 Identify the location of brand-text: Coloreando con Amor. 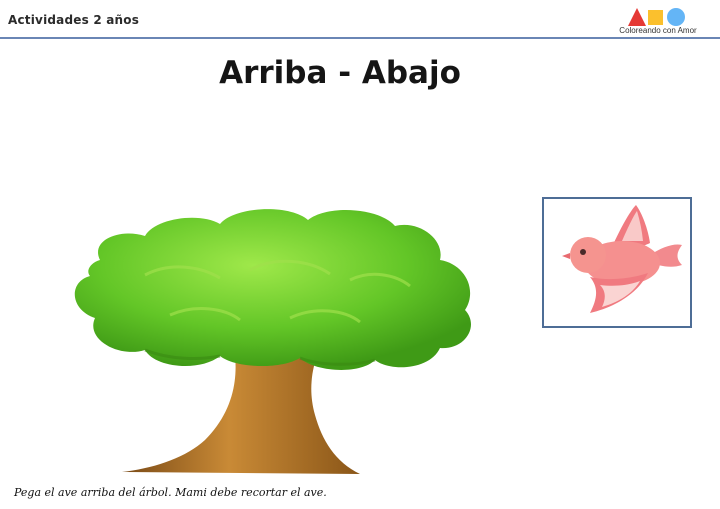
(658, 30).